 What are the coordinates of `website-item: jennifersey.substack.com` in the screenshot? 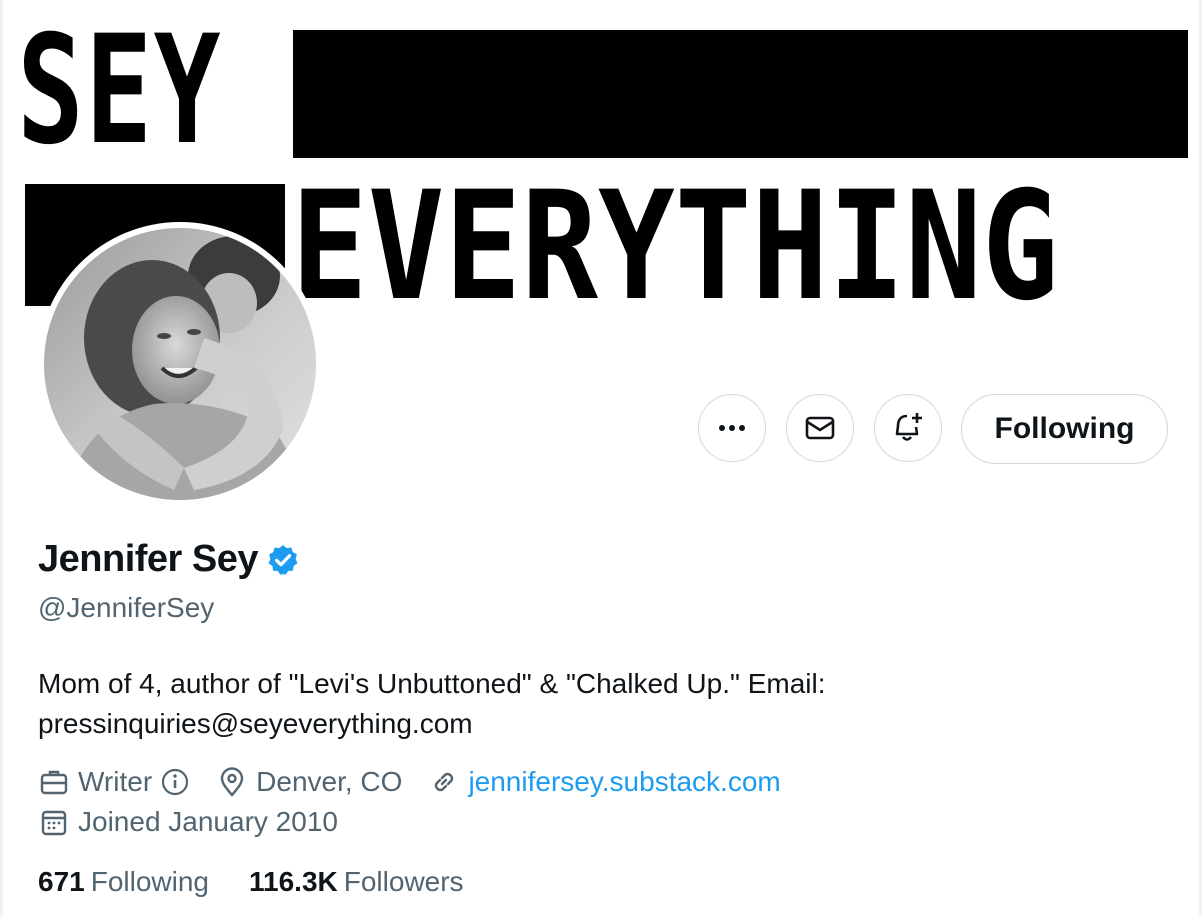 It's located at (604, 782).